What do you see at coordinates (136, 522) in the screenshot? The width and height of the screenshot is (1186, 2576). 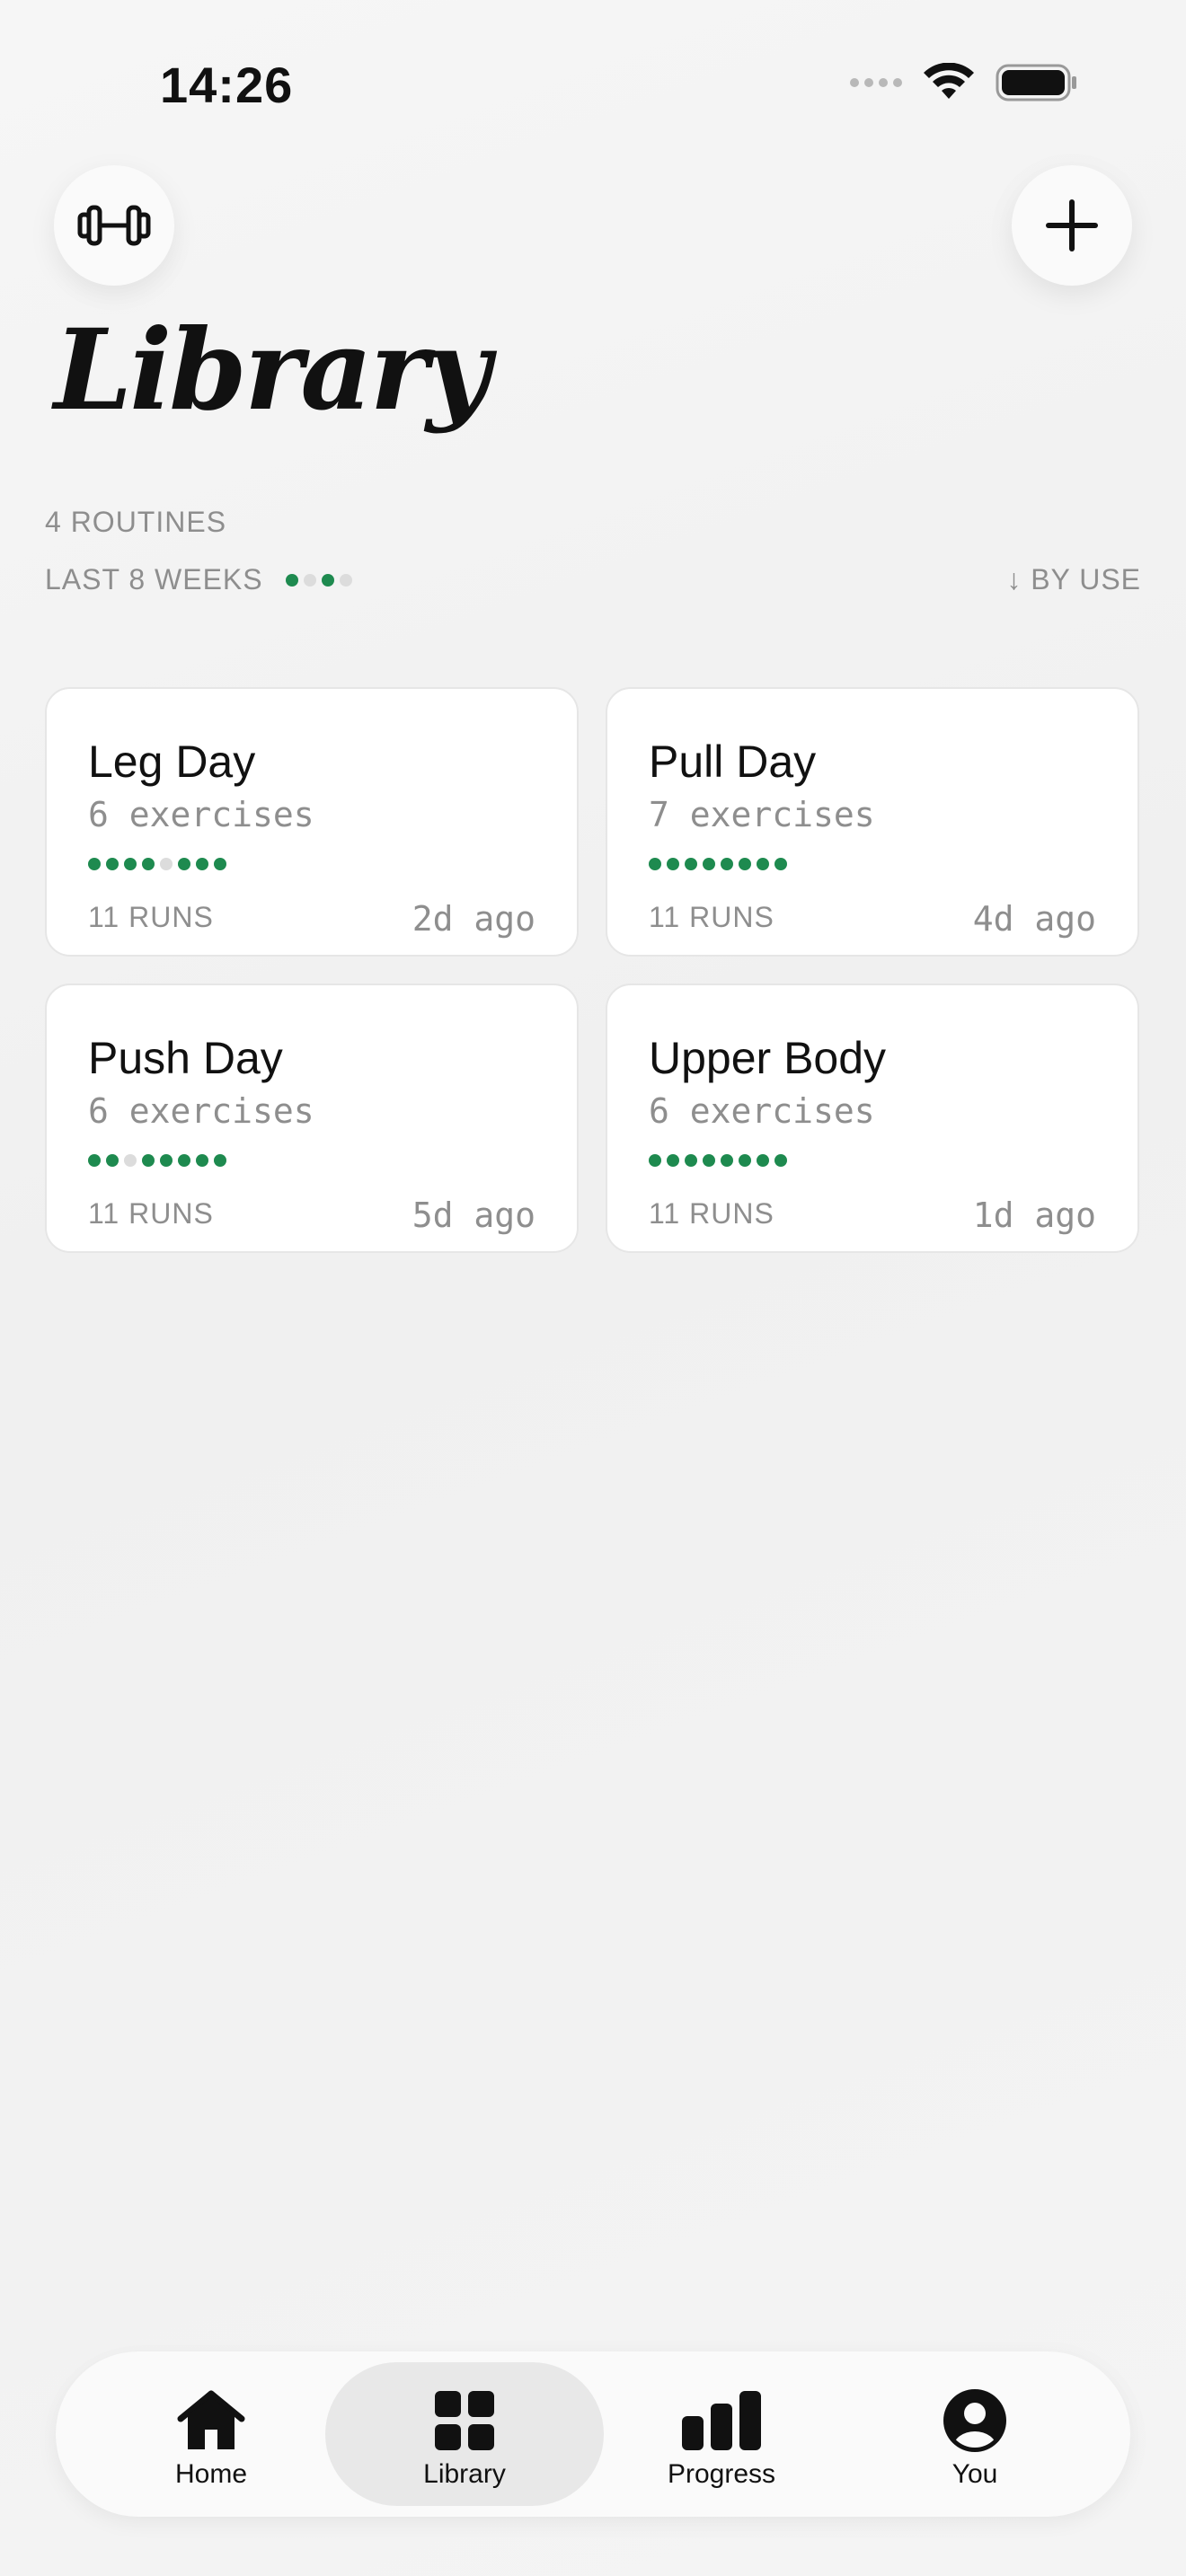 I see `routines-count: 4 ROUTINES` at bounding box center [136, 522].